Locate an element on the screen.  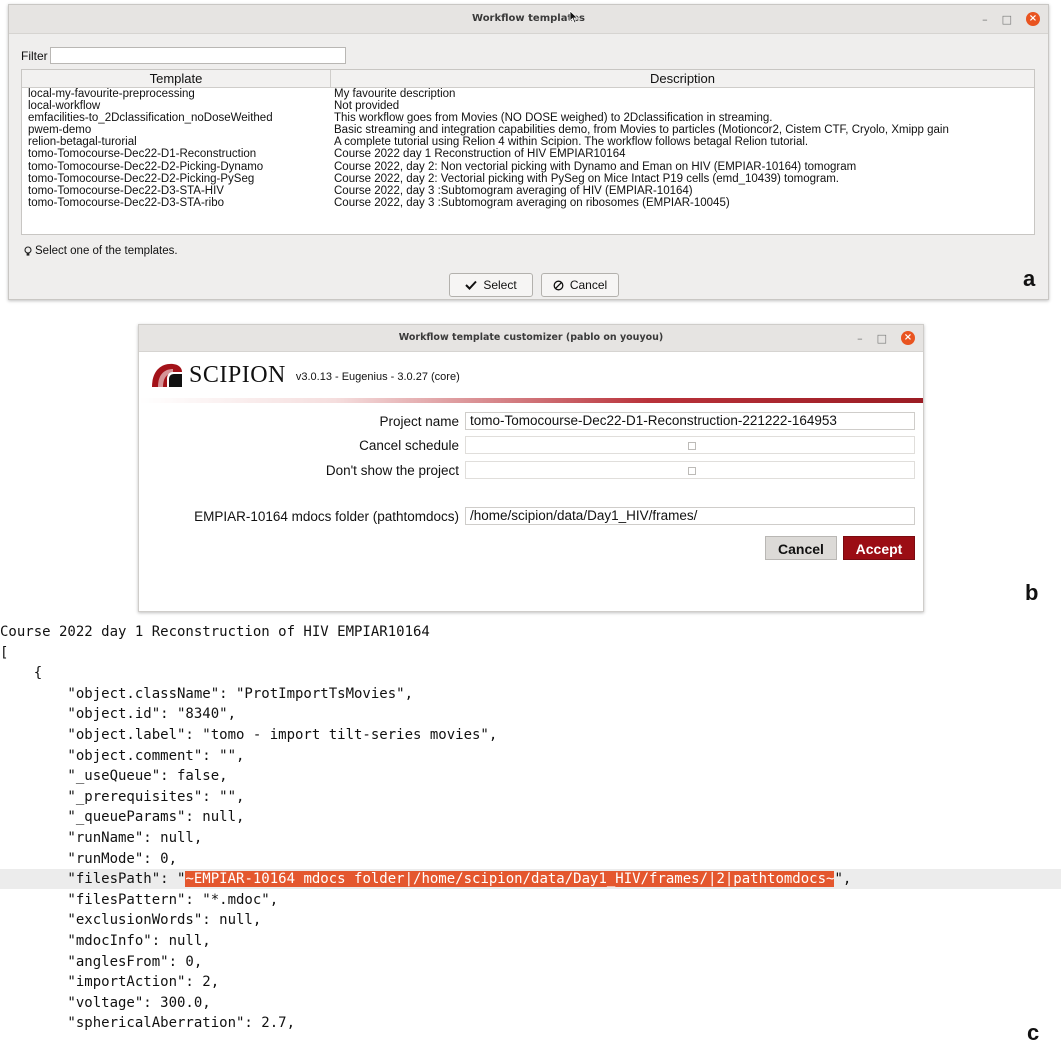
header-stripe is located at coordinates (531, 400).